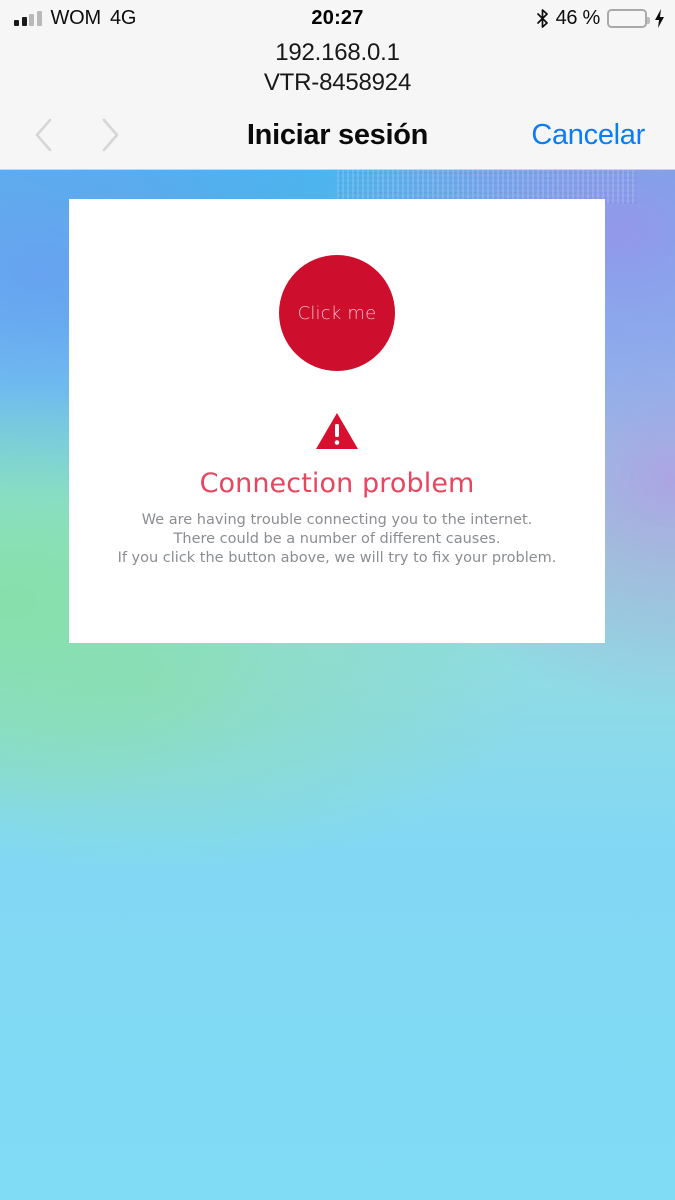 The height and width of the screenshot is (1200, 675). Describe the element at coordinates (588, 135) in the screenshot. I see `cancel-button: Cancelar` at that location.